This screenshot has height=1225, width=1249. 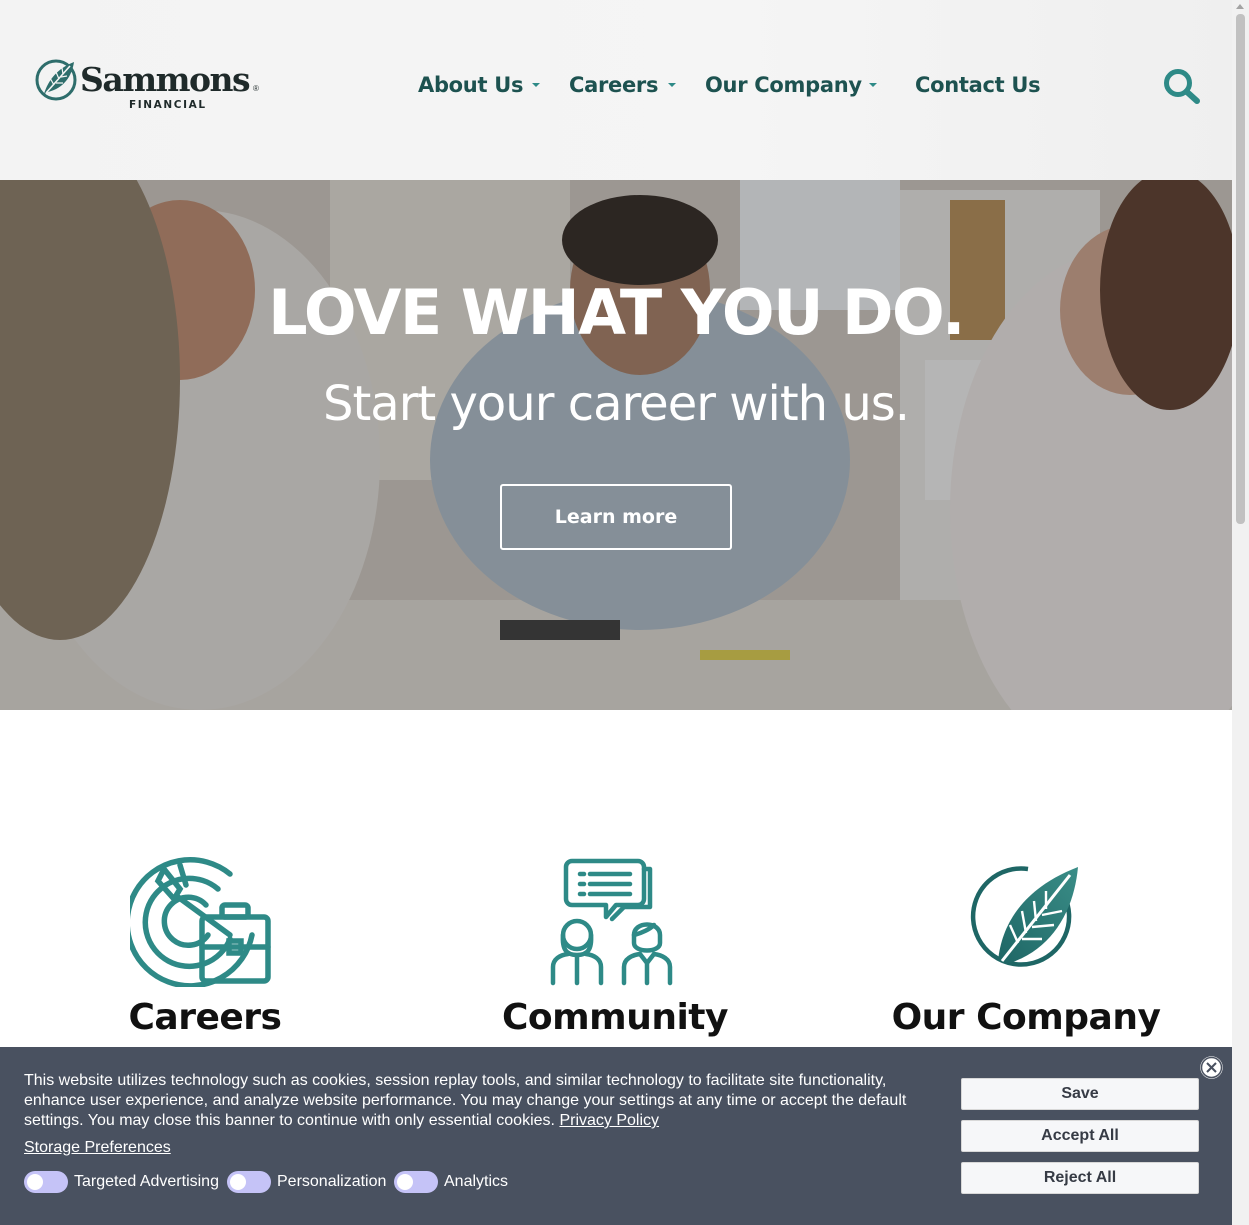 I want to click on close-banner-button, so click(x=1211, y=1067).